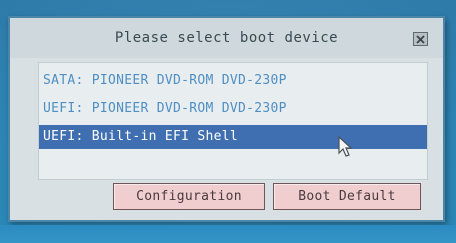 This screenshot has height=243, width=456. I want to click on mouse-pointer-icon, so click(345, 146).